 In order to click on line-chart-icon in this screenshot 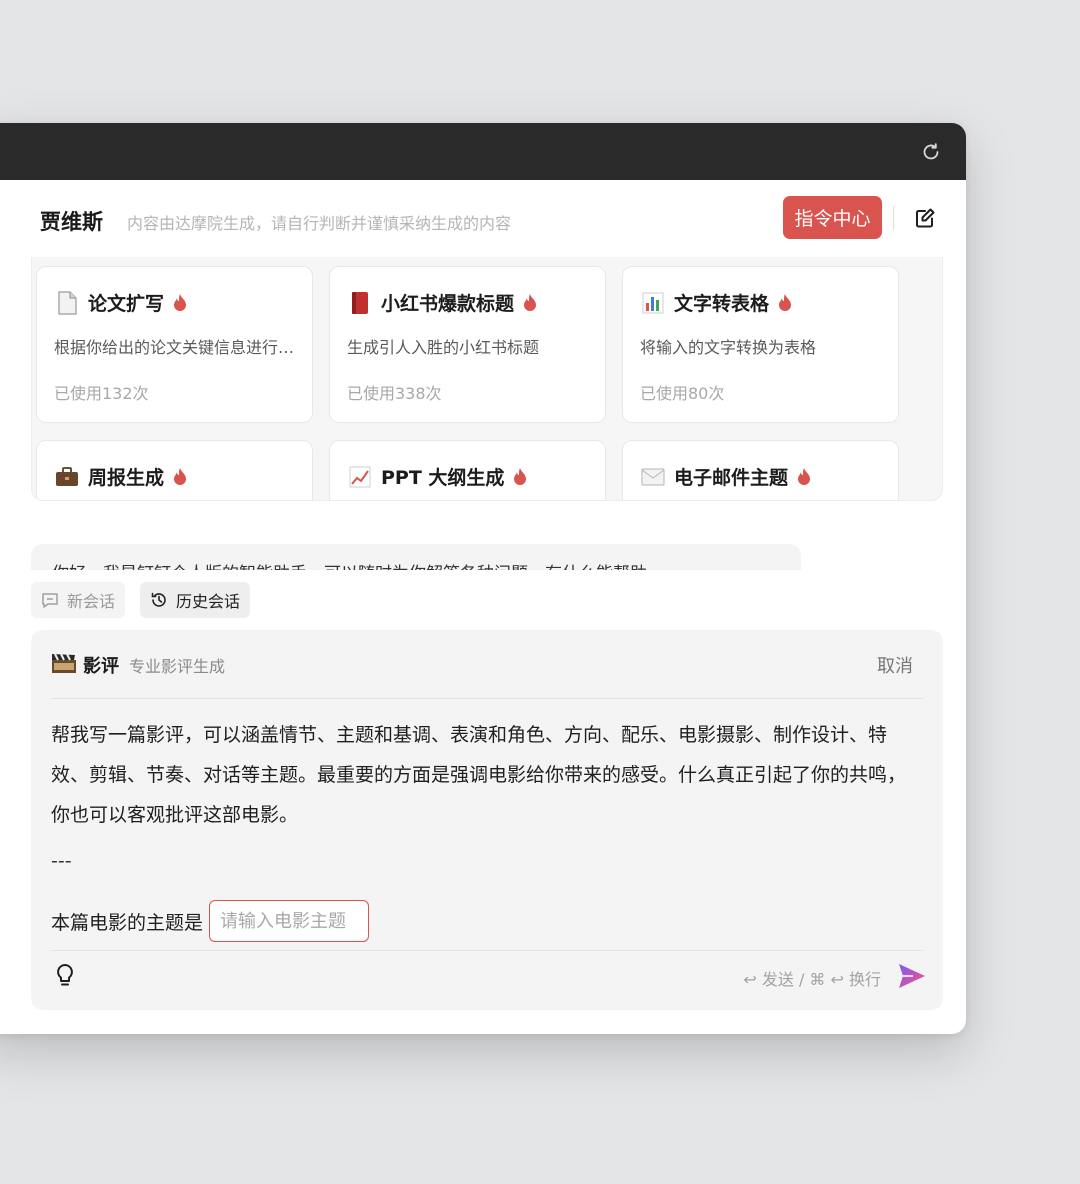, I will do `click(360, 477)`.